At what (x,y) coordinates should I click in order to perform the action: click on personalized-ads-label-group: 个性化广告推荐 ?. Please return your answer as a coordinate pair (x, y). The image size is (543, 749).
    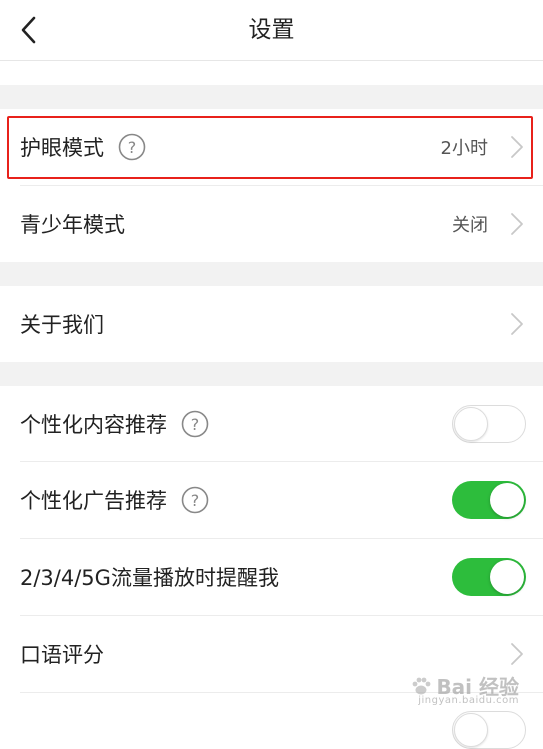
    Looking at the image, I should click on (114, 500).